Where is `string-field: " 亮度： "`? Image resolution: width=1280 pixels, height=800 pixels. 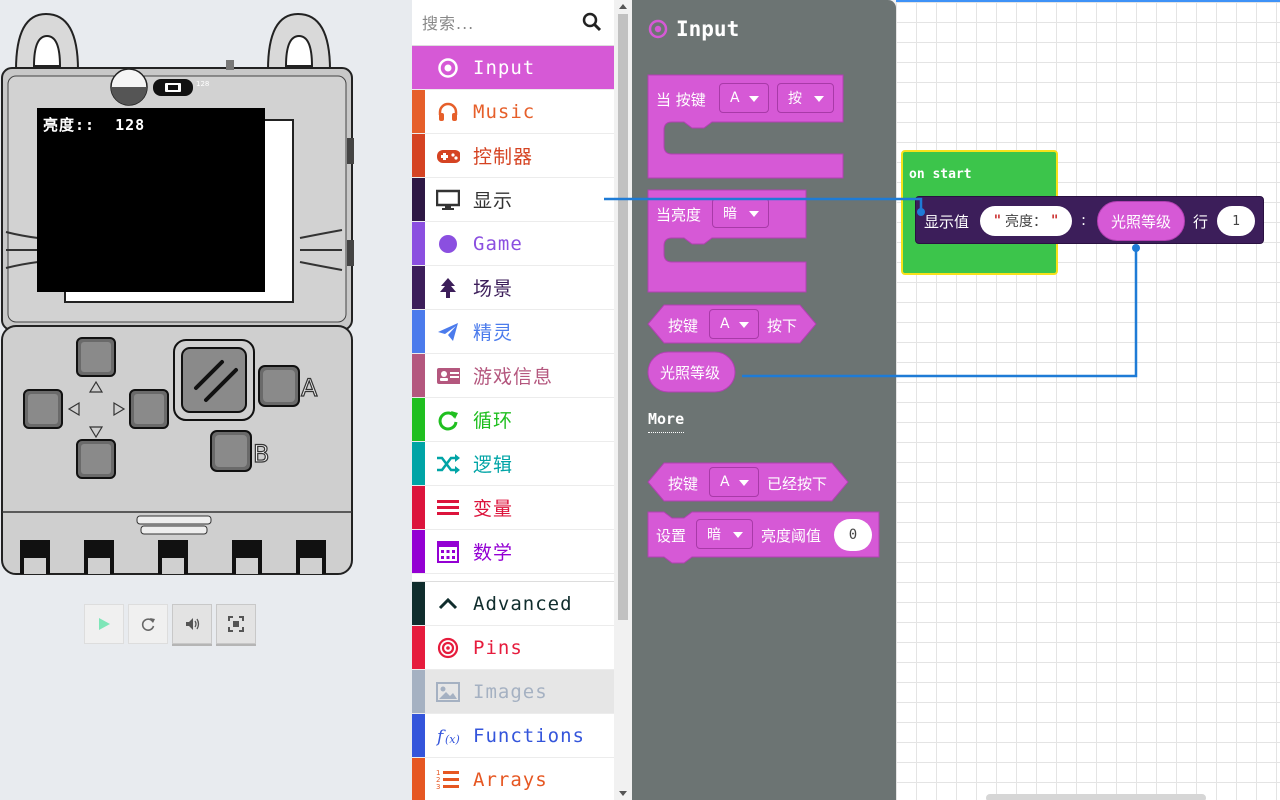
string-field: " 亮度： " is located at coordinates (1026, 221).